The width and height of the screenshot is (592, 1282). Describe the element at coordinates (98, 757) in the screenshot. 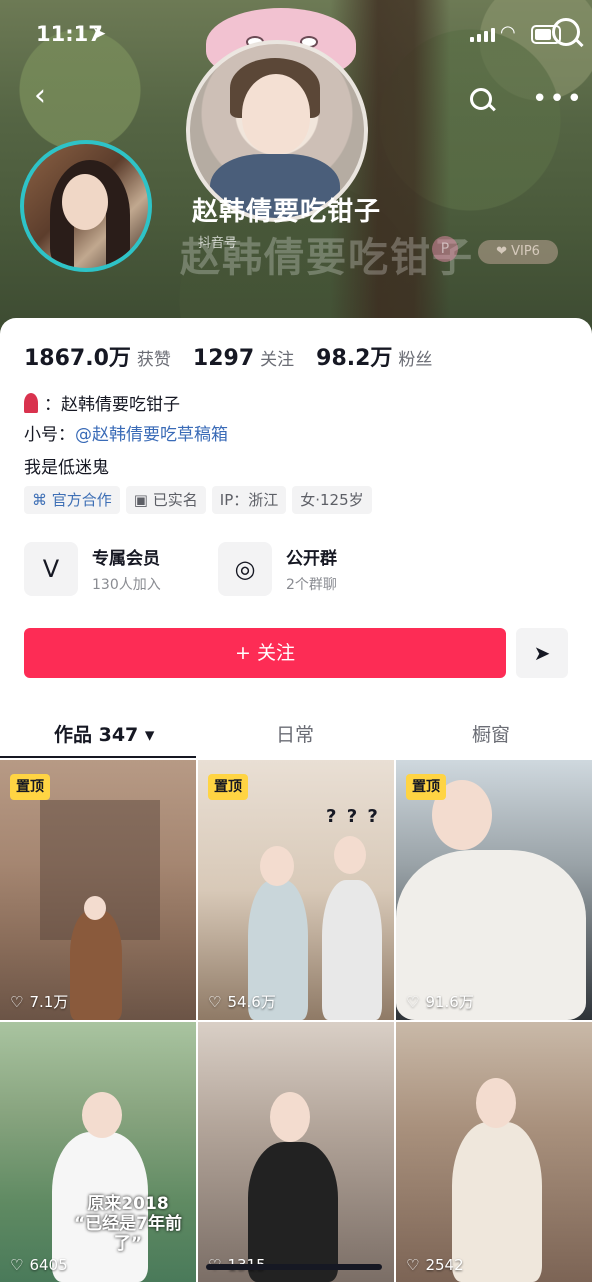

I see `active-tab-indicator` at that location.